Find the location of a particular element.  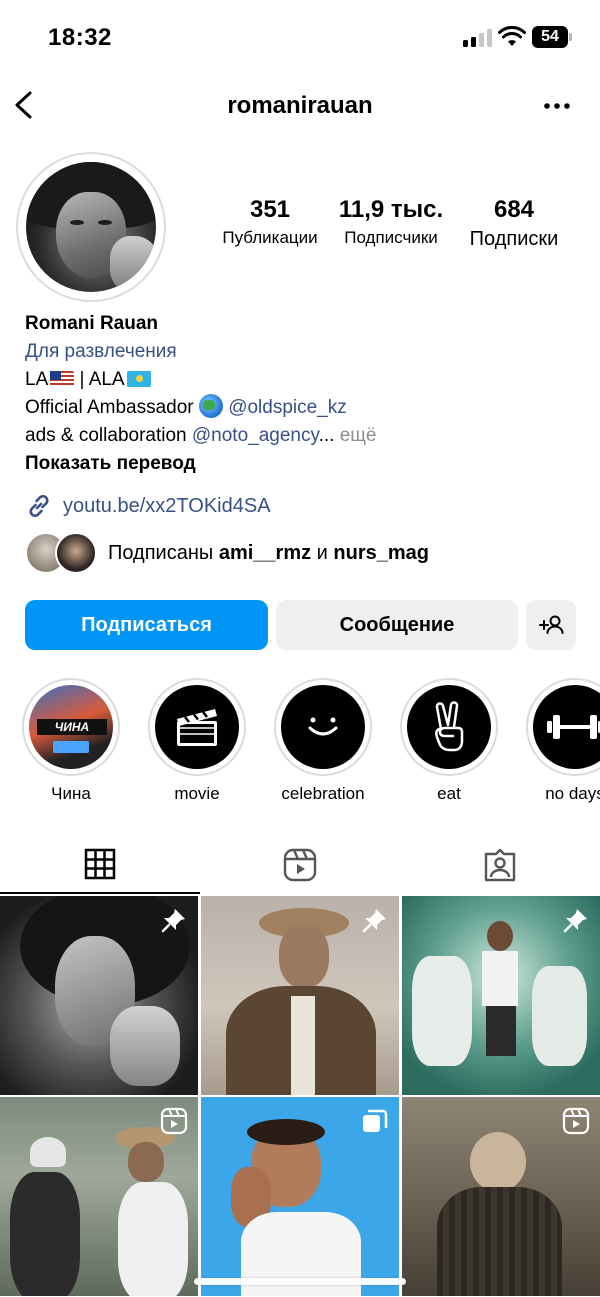

tab-tagged is located at coordinates (500, 865).